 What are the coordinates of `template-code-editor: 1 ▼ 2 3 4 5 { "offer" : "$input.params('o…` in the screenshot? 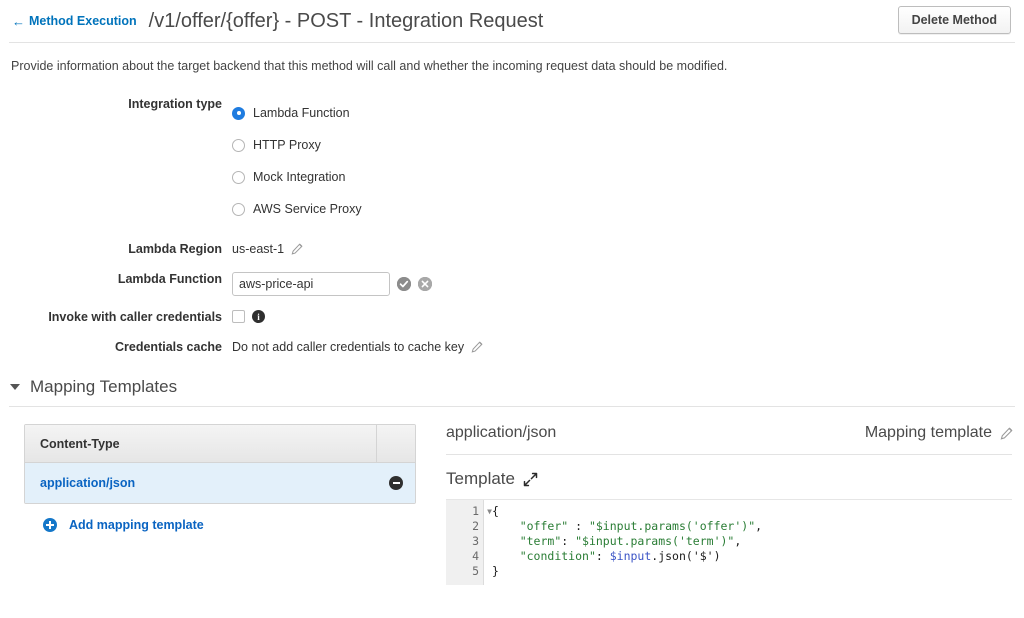 It's located at (729, 542).